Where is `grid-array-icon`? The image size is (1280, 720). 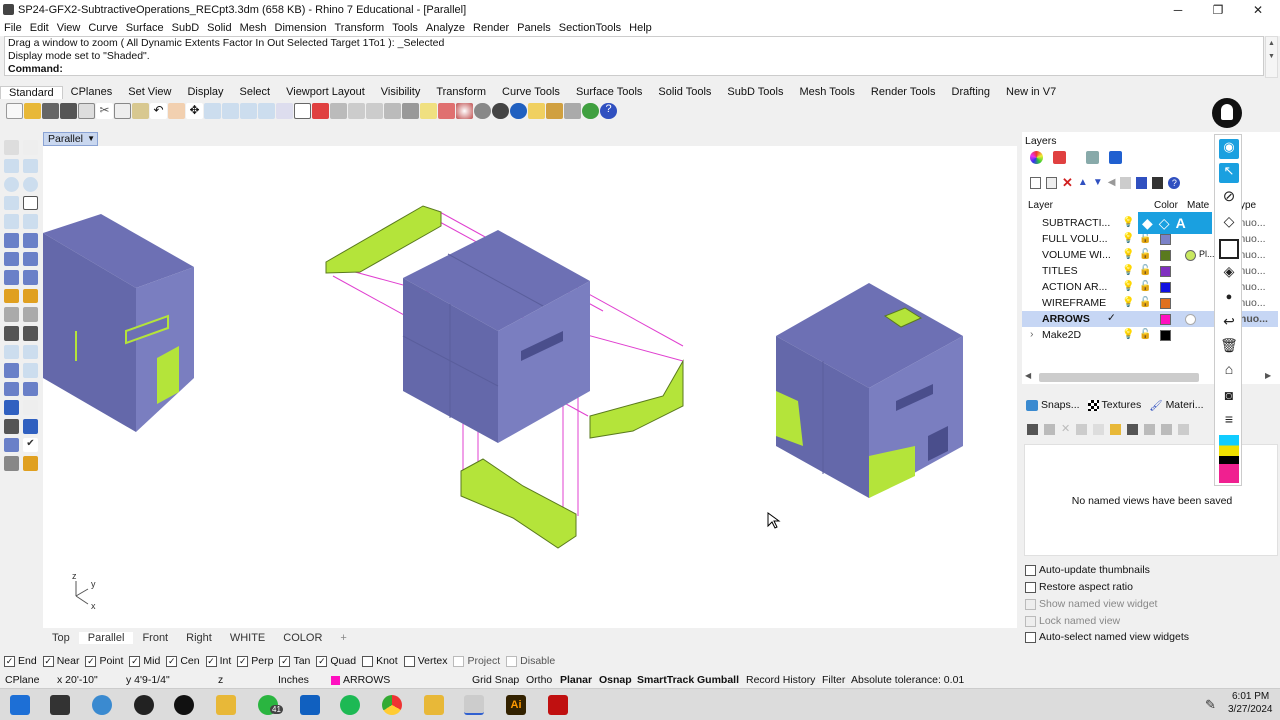 grid-array-icon is located at coordinates (11, 426).